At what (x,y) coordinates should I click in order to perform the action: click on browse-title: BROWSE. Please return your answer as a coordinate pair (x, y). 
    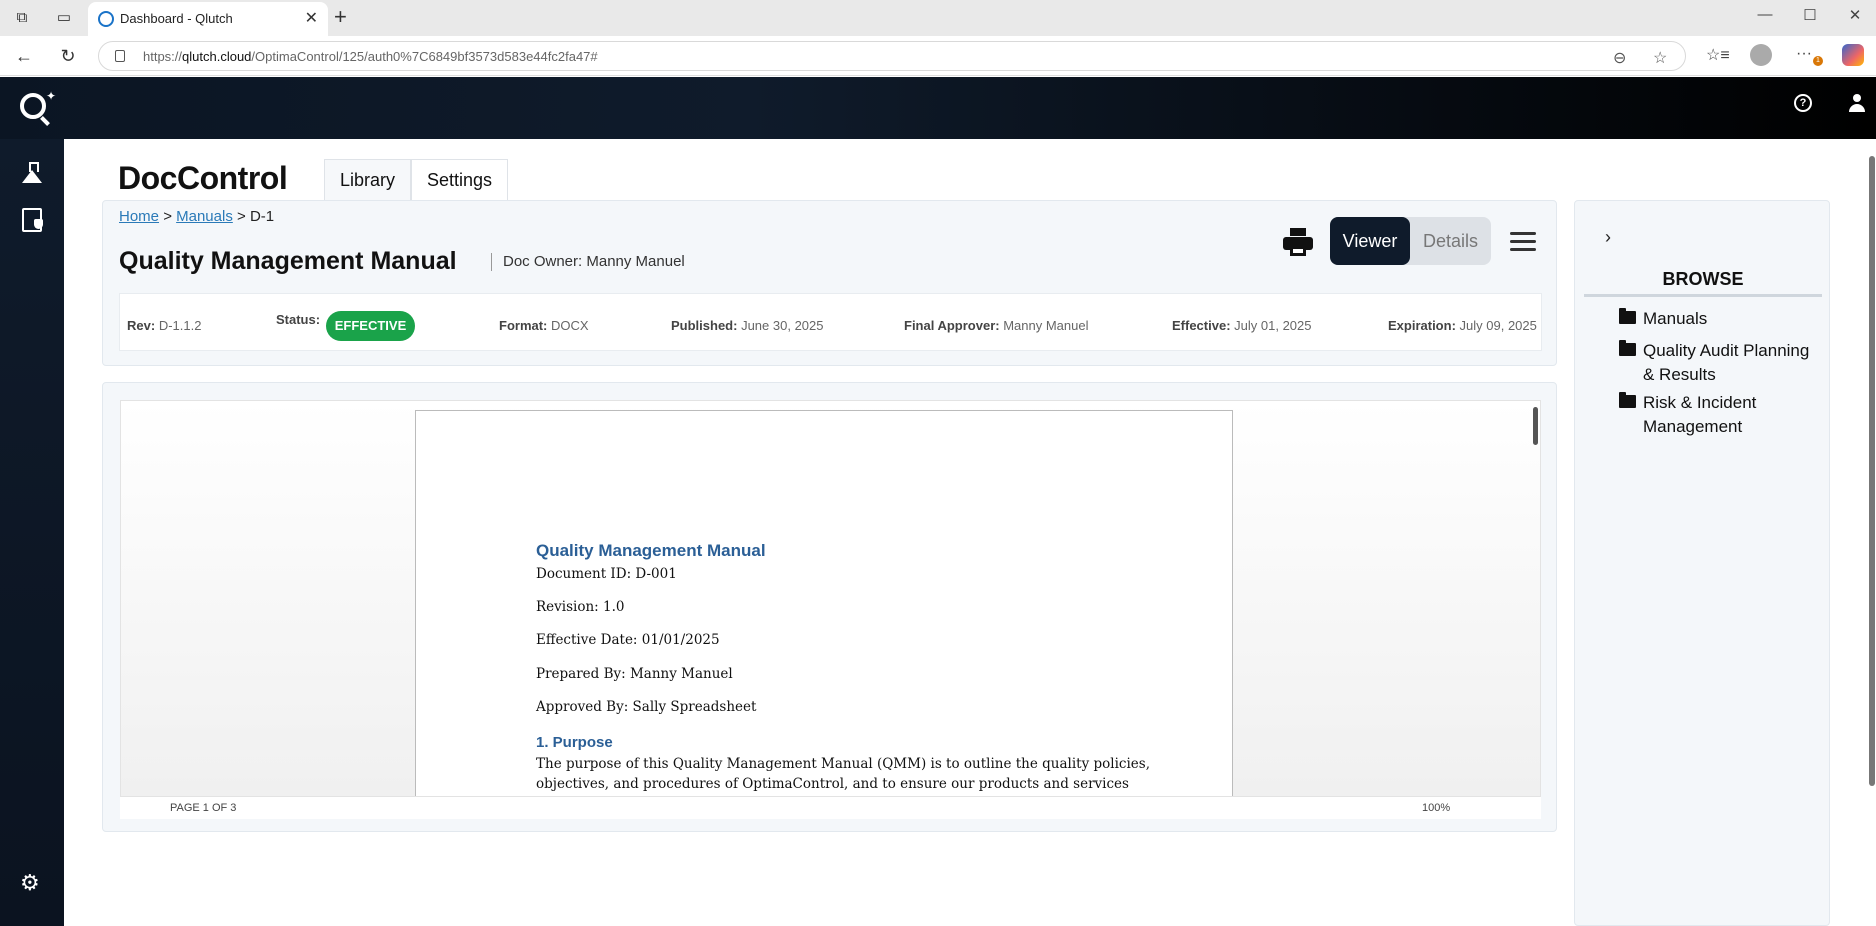
    Looking at the image, I should click on (1703, 279).